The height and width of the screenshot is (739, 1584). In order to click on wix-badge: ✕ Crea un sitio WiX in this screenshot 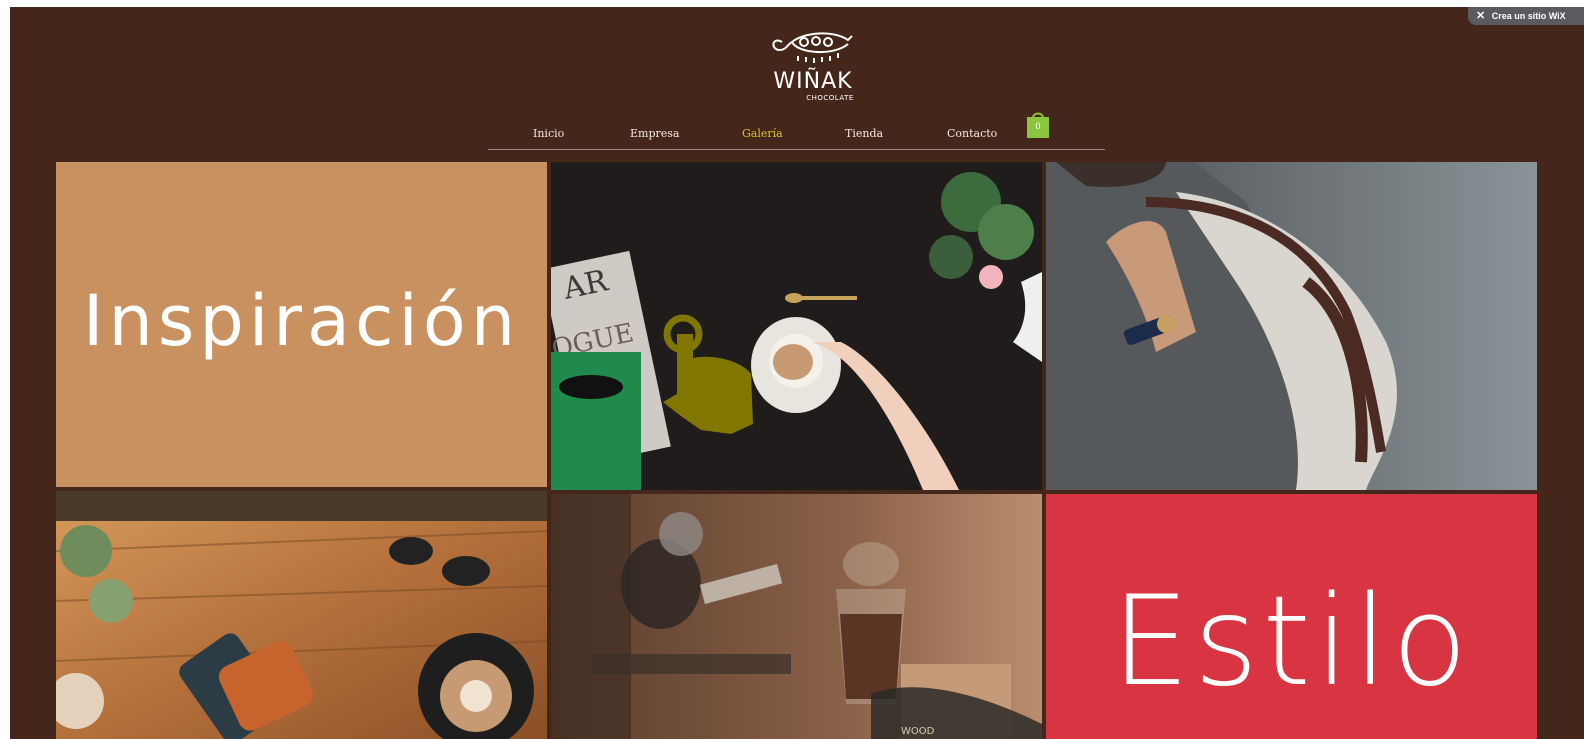, I will do `click(1526, 16)`.